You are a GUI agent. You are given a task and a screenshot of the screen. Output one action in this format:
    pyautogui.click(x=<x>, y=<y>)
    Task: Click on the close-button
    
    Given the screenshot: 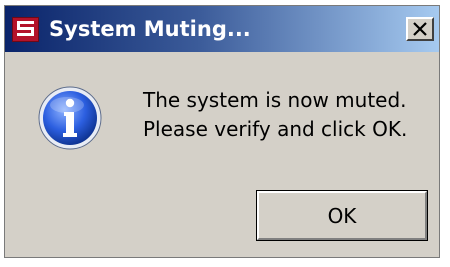 What is the action you would take?
    pyautogui.click(x=420, y=29)
    